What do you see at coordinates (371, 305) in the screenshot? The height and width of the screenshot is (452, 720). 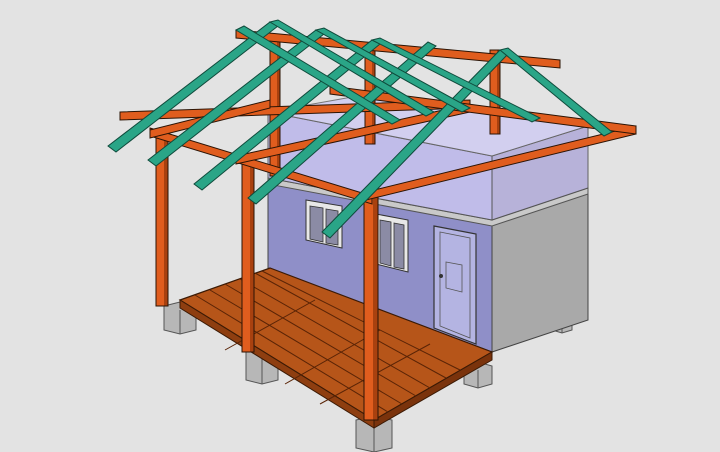 I see `post-front` at bounding box center [371, 305].